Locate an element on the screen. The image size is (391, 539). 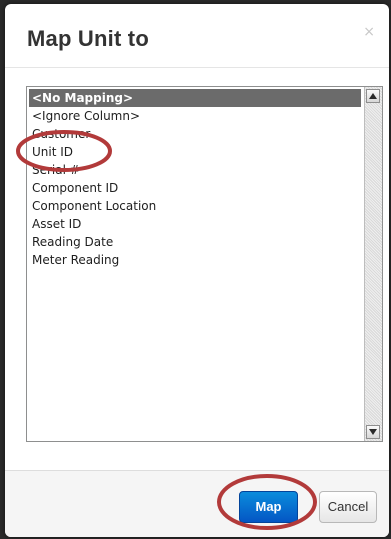
list-item-component-id: Component ID is located at coordinates (195, 188).